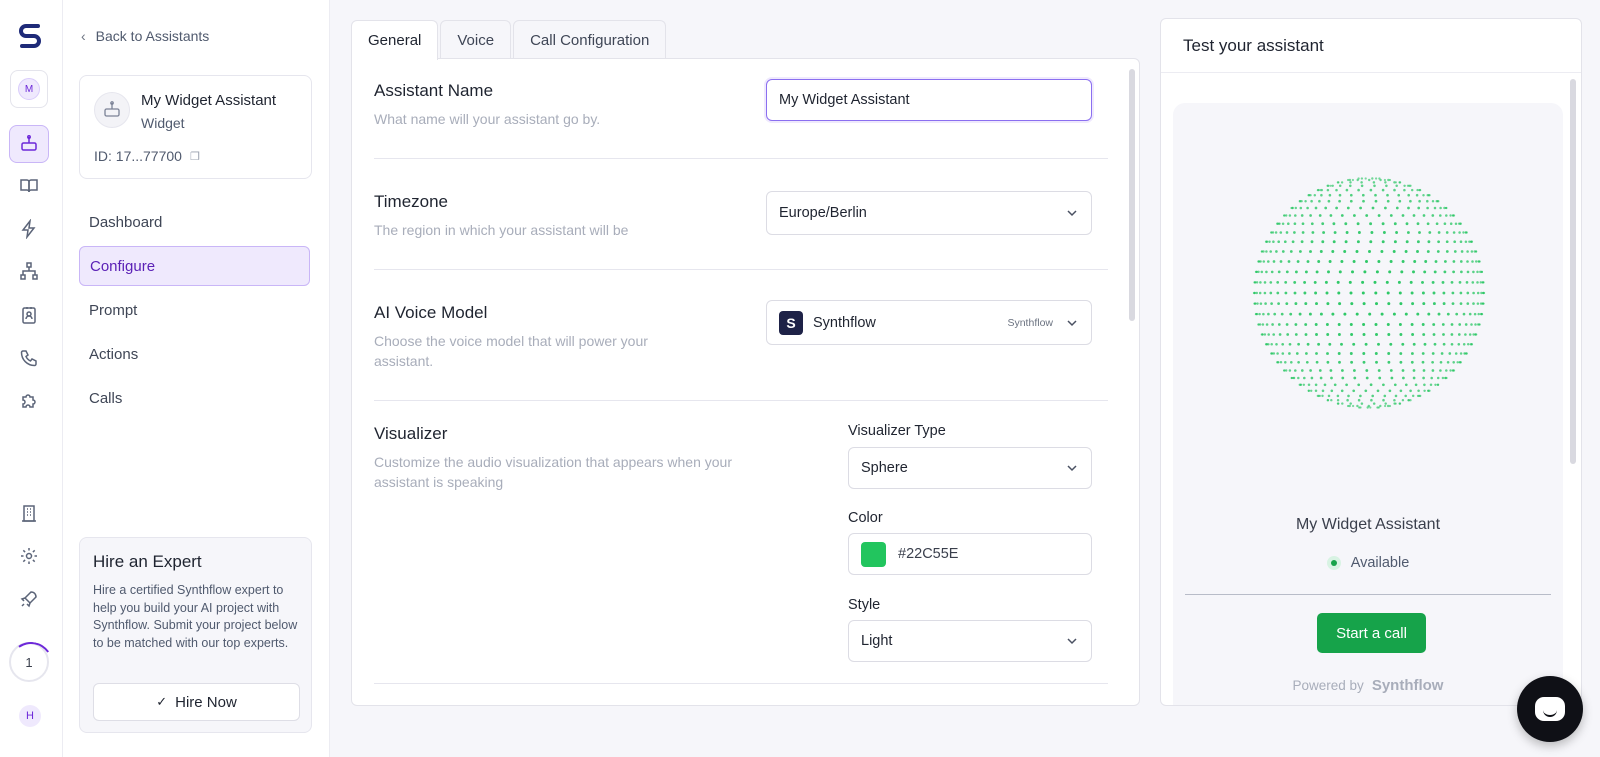 The width and height of the screenshot is (1600, 757). What do you see at coordinates (844, 322) in the screenshot?
I see `voice-model-value: Synthflow` at bounding box center [844, 322].